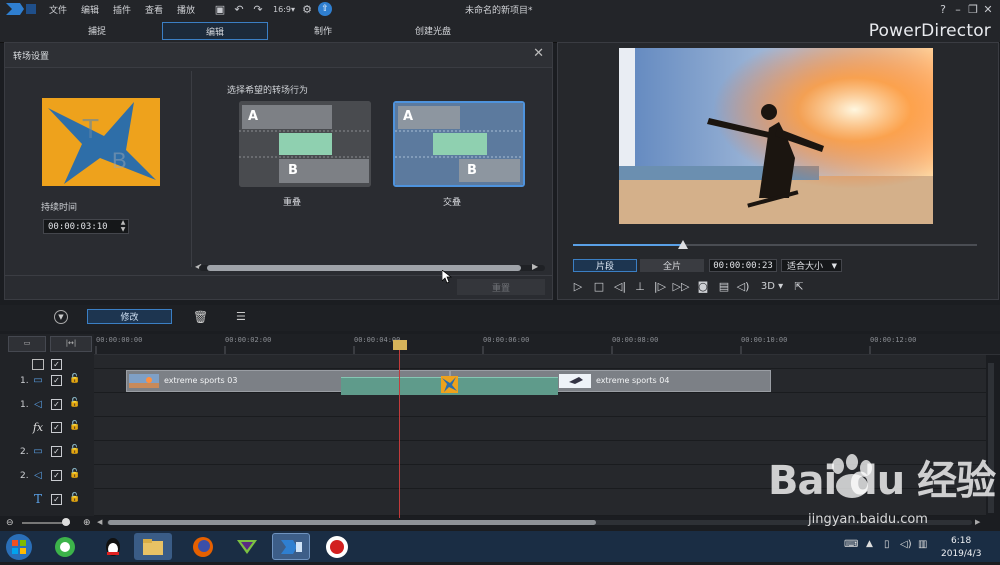 The width and height of the screenshot is (1000, 565). What do you see at coordinates (922, 544) in the screenshot?
I see `network-icon: ▥` at bounding box center [922, 544].